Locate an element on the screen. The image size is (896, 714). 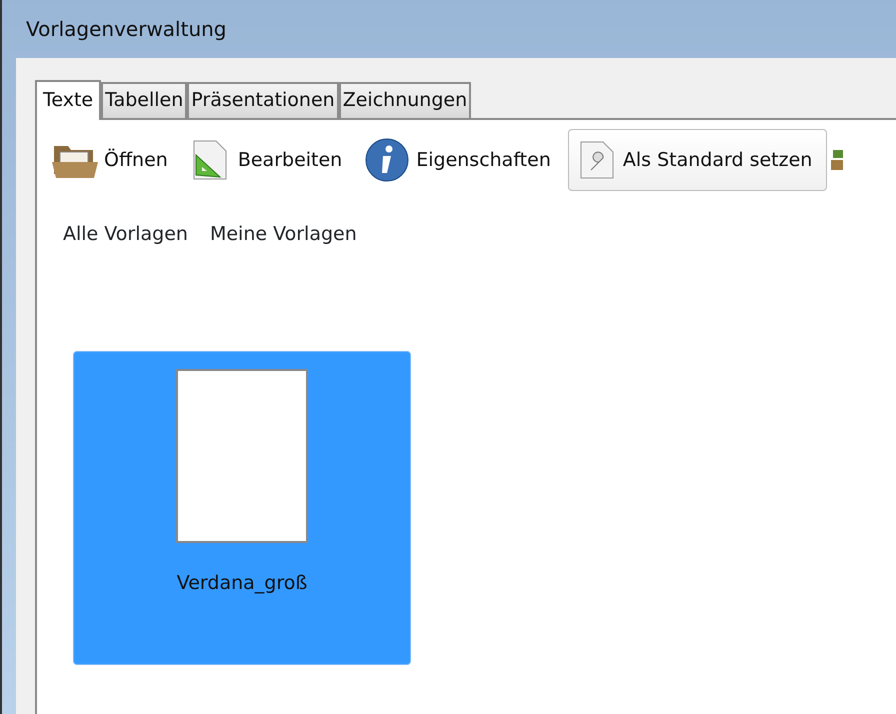
window-title: Vorlagenverwaltung is located at coordinates (126, 29).